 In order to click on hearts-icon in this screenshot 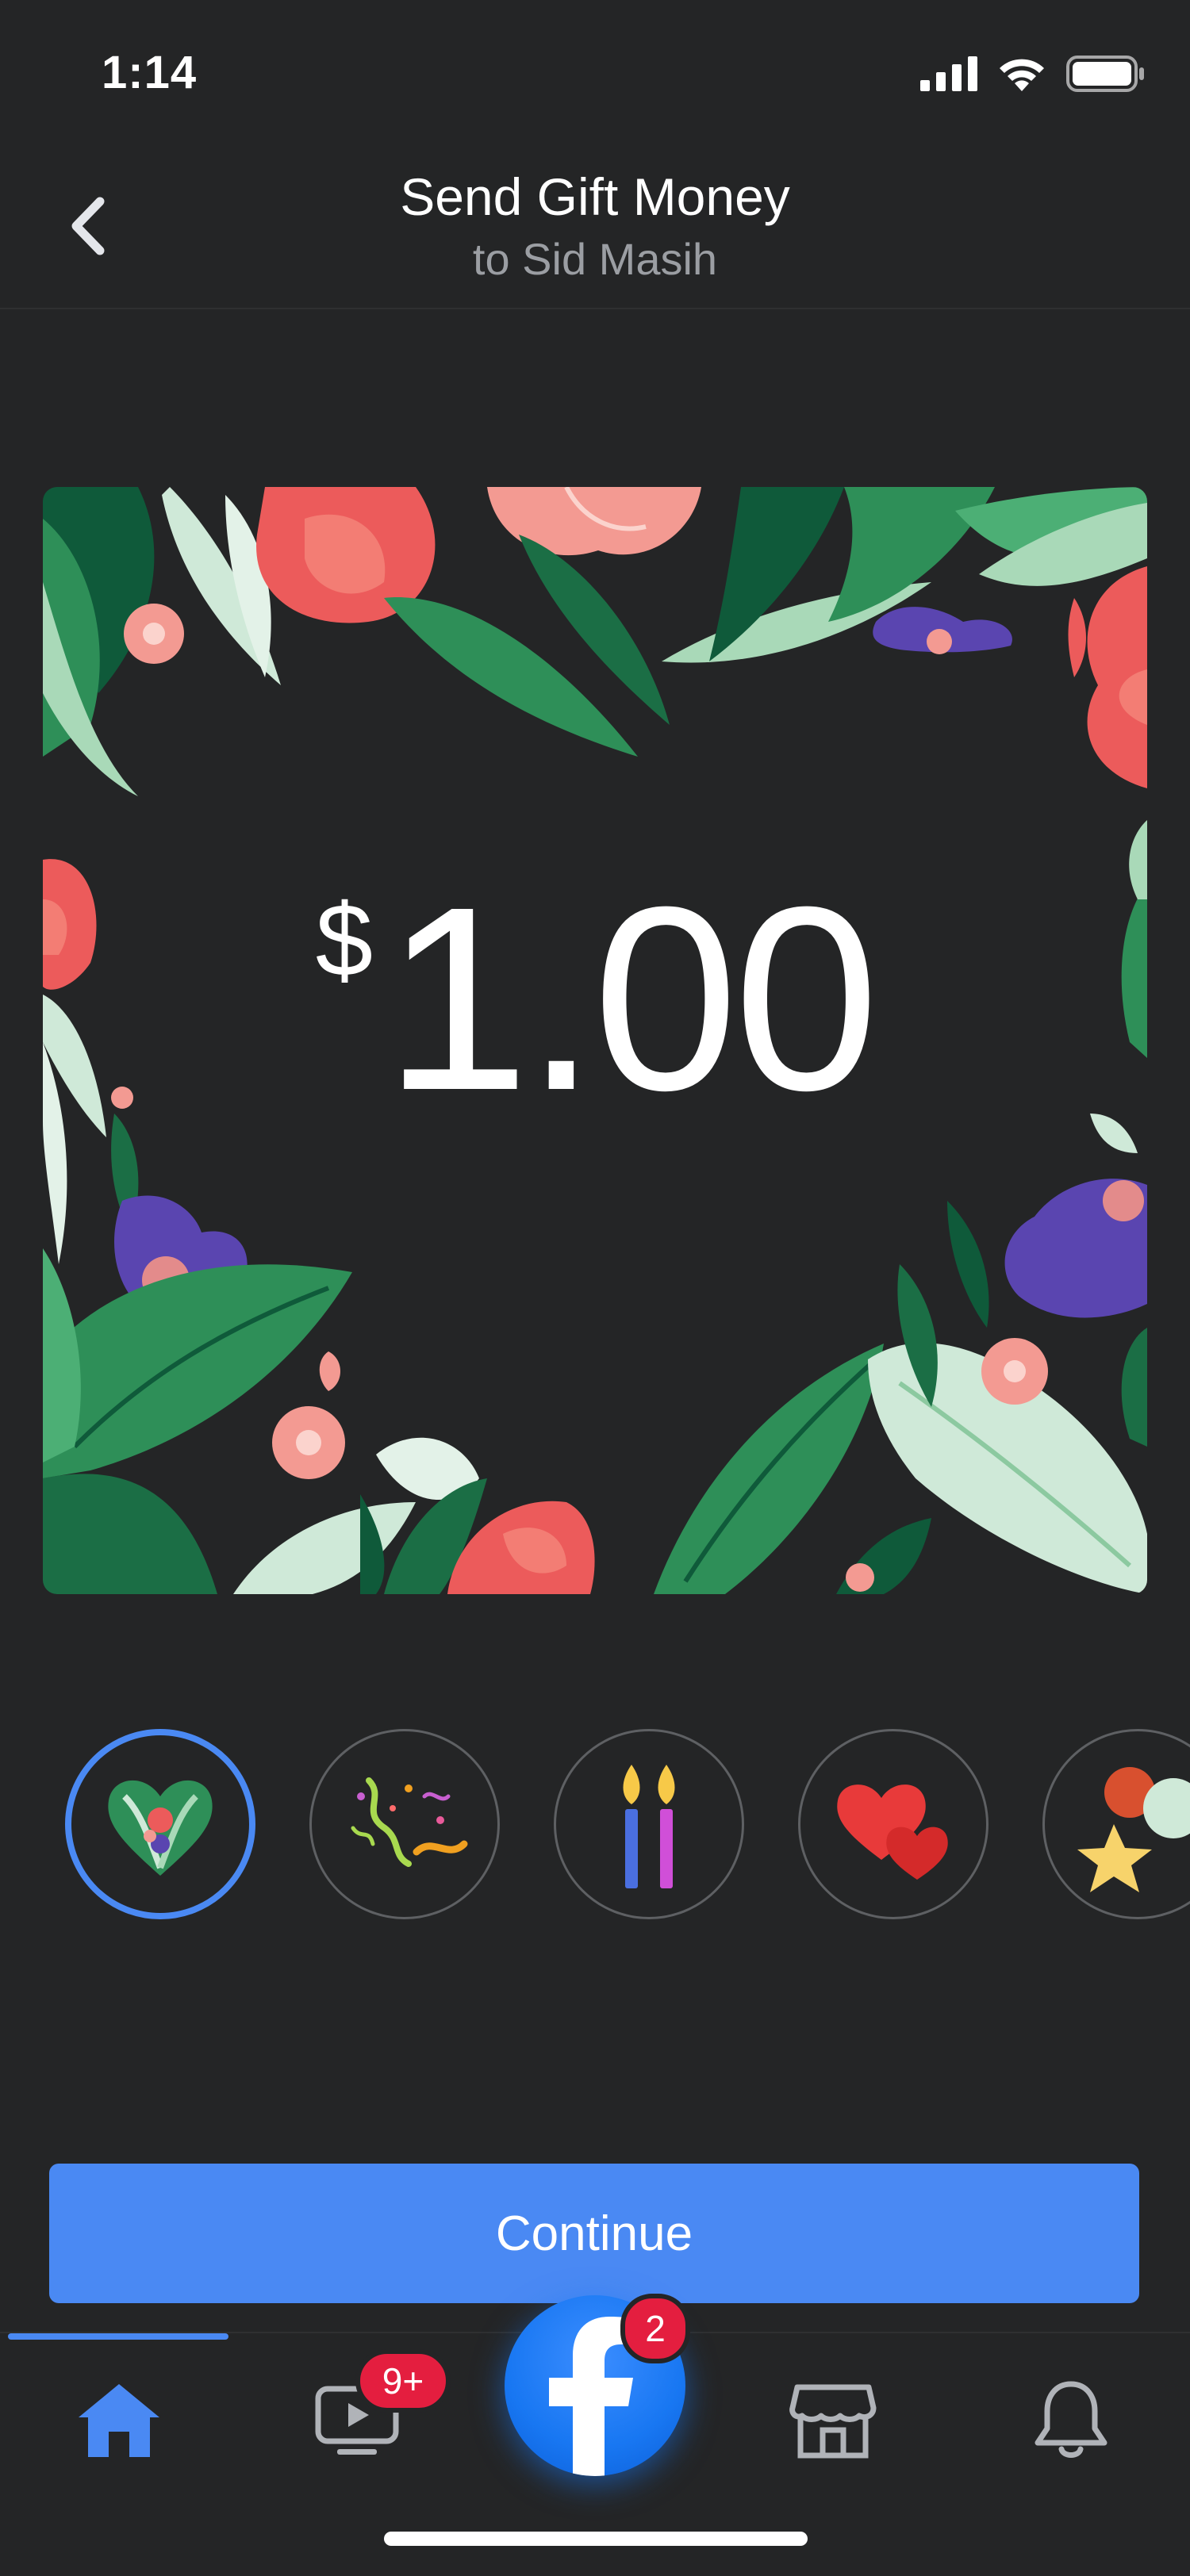, I will do `click(892, 1832)`.